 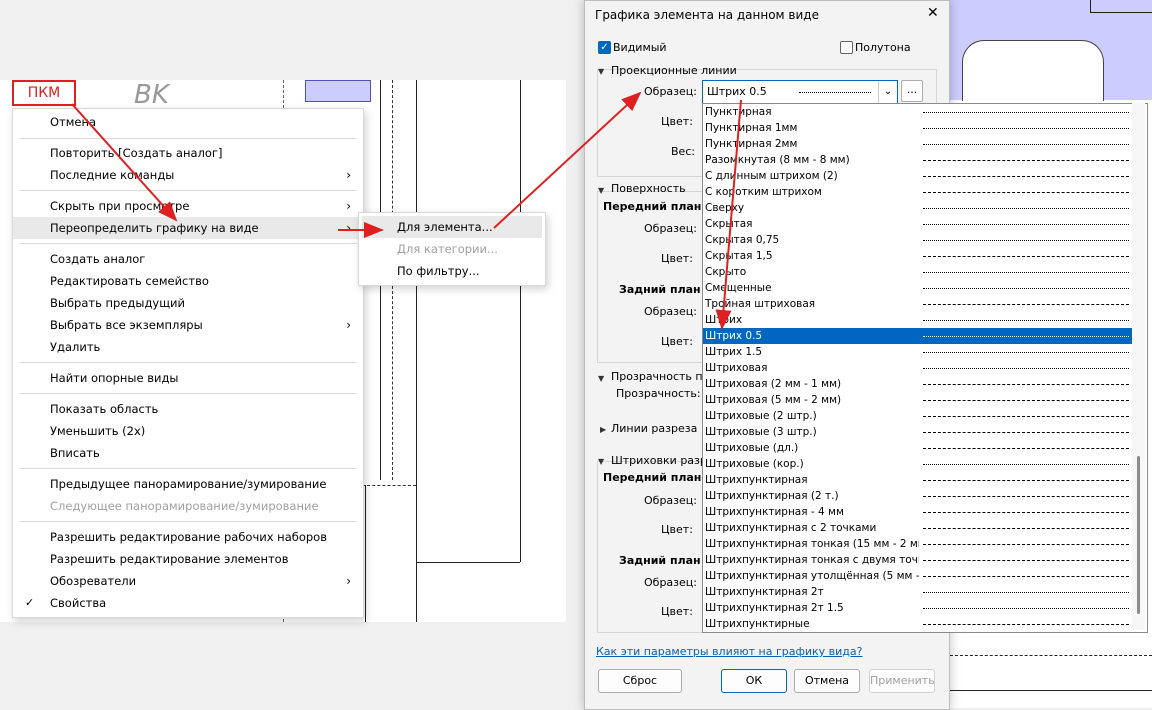 What do you see at coordinates (738, 112) in the screenshot?
I see `line-pattern-name: Пунктирная` at bounding box center [738, 112].